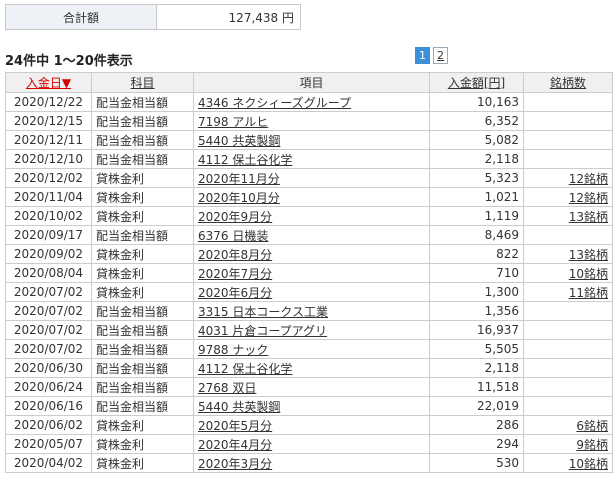 The image size is (614, 494). Describe the element at coordinates (311, 463) in the screenshot. I see `item-cell: 2020年3月分` at that location.